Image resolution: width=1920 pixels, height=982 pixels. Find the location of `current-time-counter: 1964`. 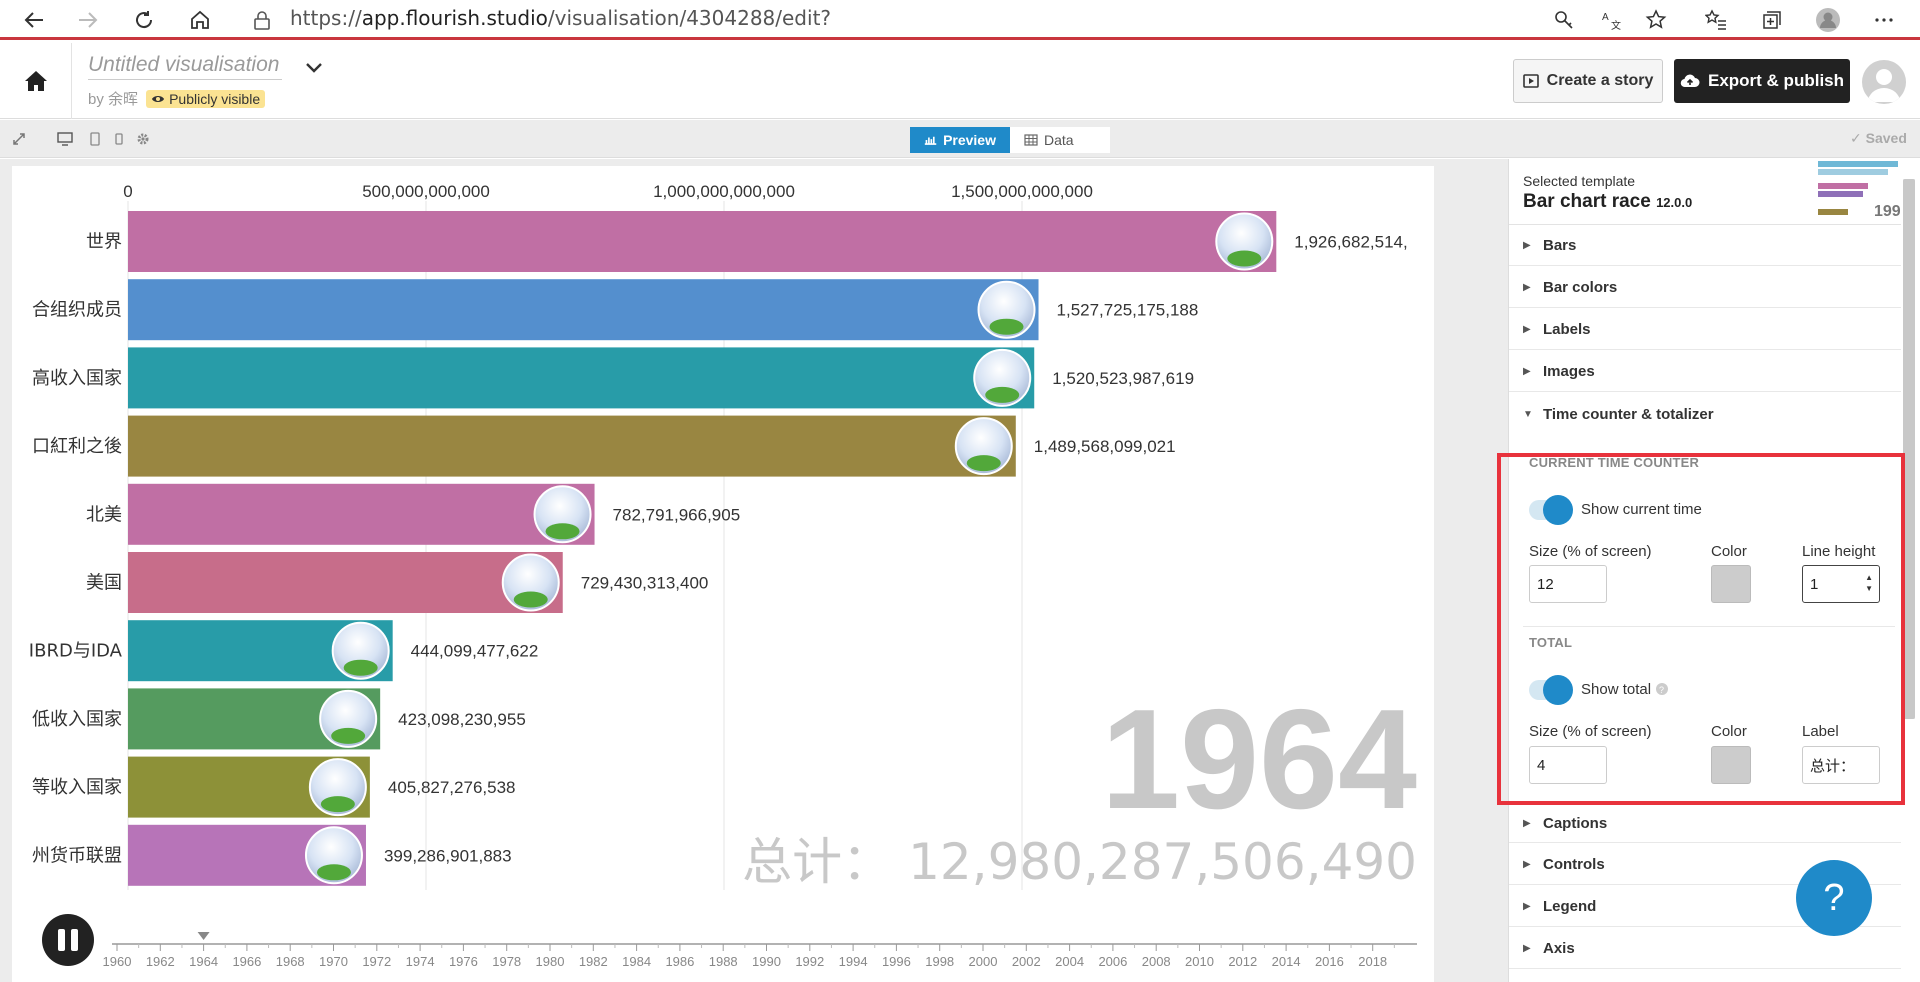

current-time-counter: 1964 is located at coordinates (1259, 759).